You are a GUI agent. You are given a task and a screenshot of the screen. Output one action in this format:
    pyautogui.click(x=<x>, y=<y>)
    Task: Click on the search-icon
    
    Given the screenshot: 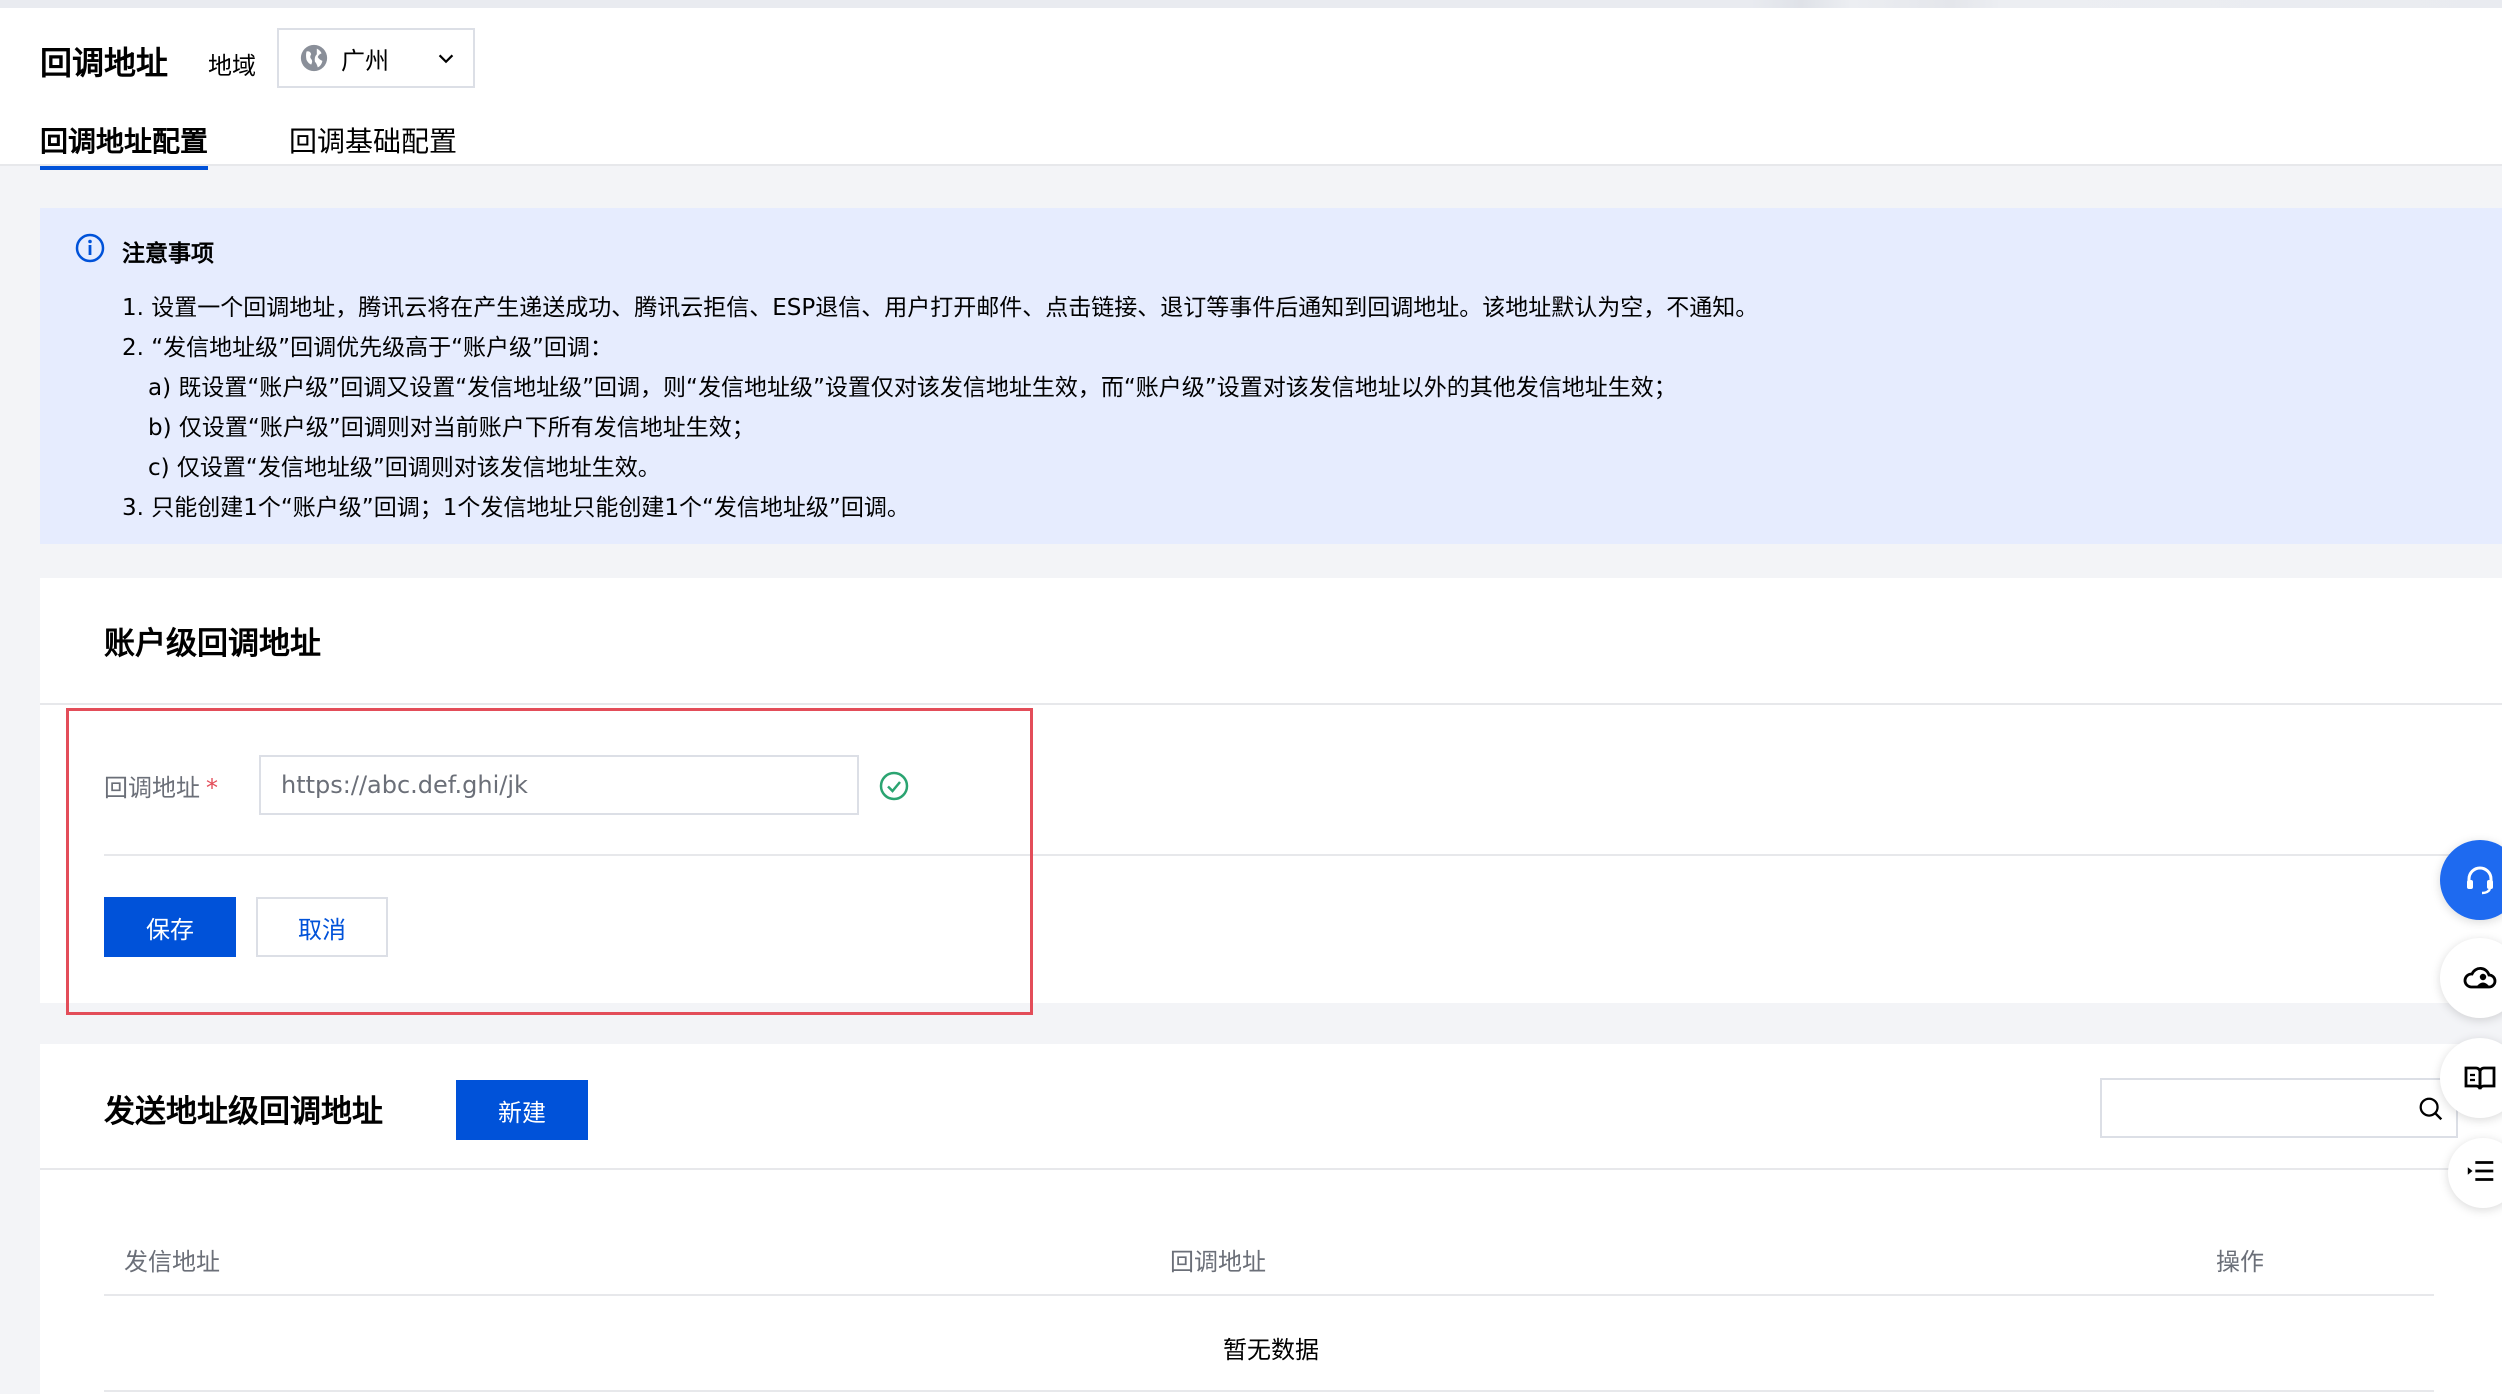 What is the action you would take?
    pyautogui.click(x=2431, y=1109)
    